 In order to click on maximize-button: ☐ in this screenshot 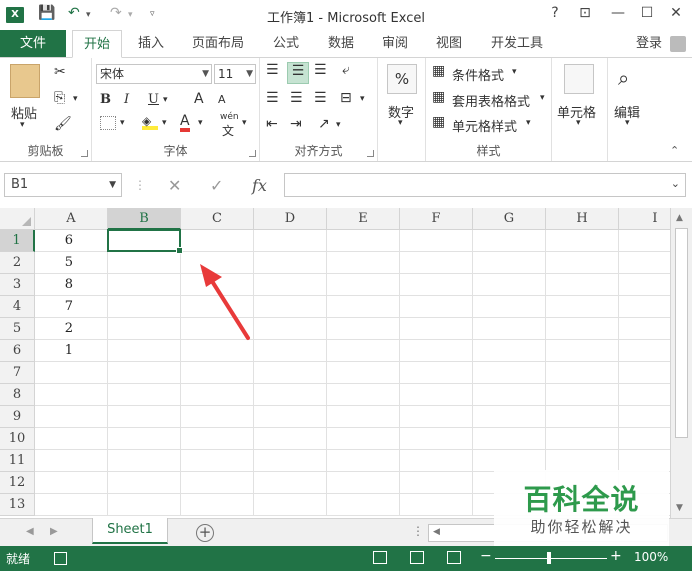, I will do `click(647, 13)`.